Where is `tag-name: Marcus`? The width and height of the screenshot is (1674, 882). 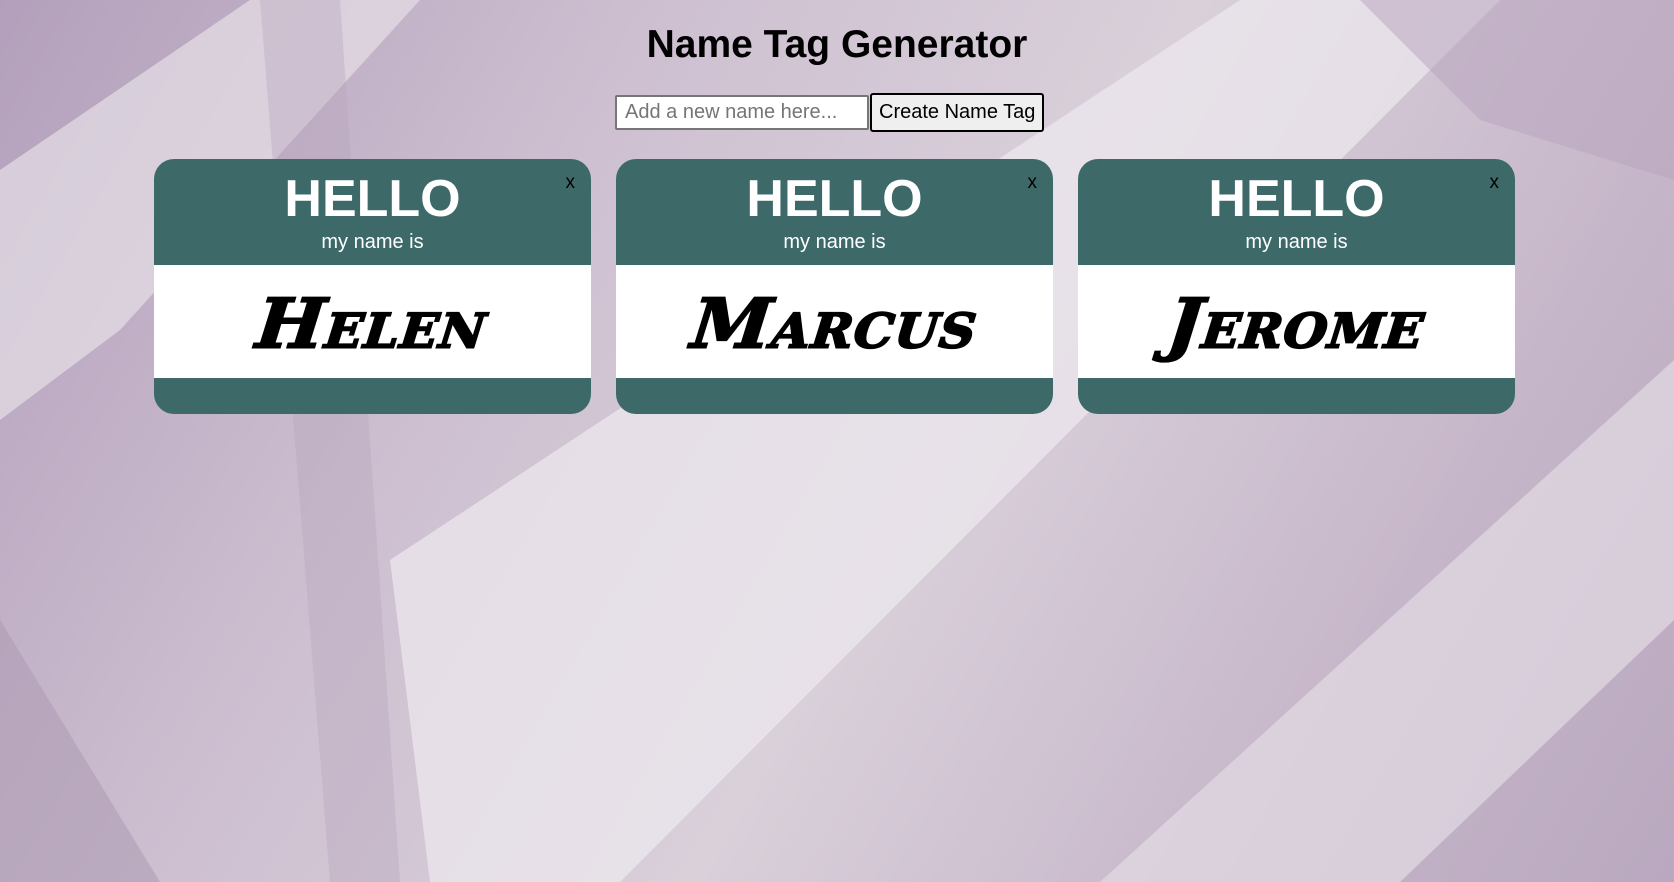
tag-name: Marcus is located at coordinates (835, 323).